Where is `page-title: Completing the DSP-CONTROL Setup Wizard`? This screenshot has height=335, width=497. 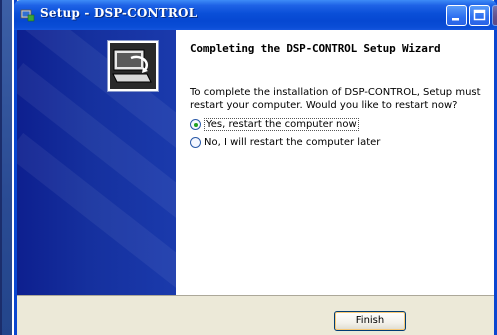
page-title: Completing the DSP-CONTROL Setup Wizard is located at coordinates (315, 48).